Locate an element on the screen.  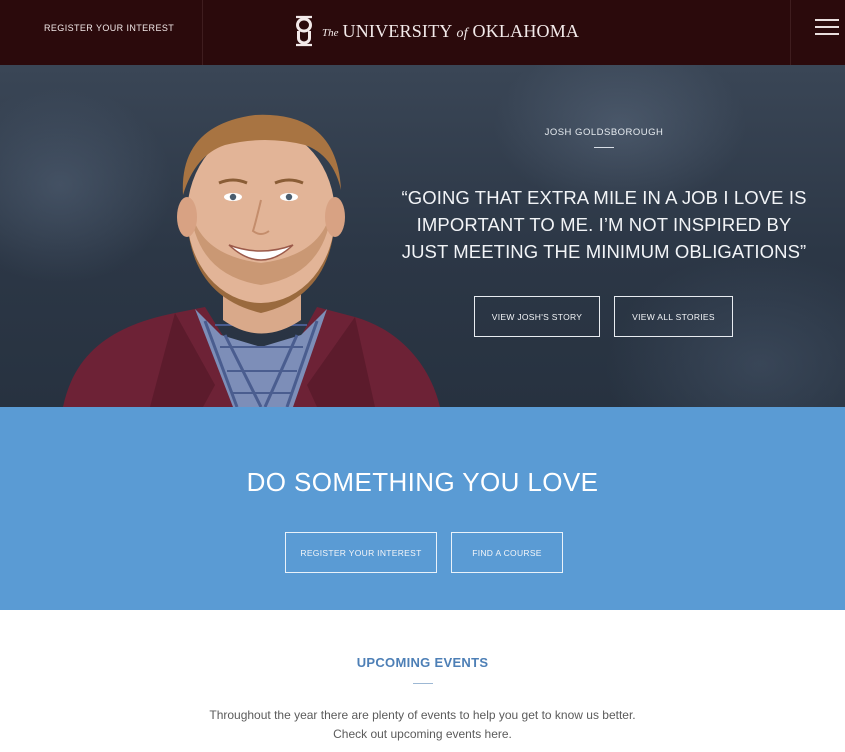
view-all-stories-button: VIEW ALL STORIES is located at coordinates (673, 316).